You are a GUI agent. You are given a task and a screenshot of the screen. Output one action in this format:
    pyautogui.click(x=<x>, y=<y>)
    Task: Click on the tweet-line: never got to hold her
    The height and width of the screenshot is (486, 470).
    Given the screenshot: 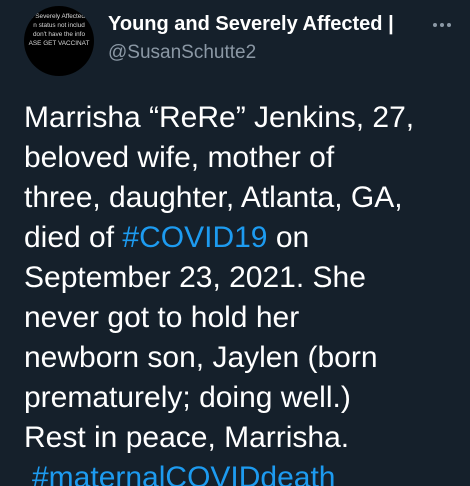 What is the action you would take?
    pyautogui.click(x=162, y=317)
    